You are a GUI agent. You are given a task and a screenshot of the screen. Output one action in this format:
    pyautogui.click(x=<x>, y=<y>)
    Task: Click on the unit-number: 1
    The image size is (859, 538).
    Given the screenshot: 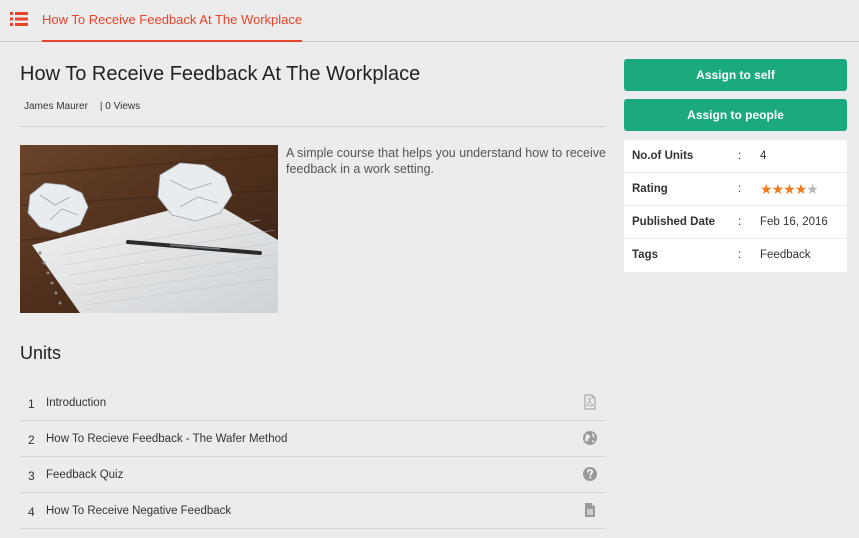 What is the action you would take?
    pyautogui.click(x=31, y=404)
    